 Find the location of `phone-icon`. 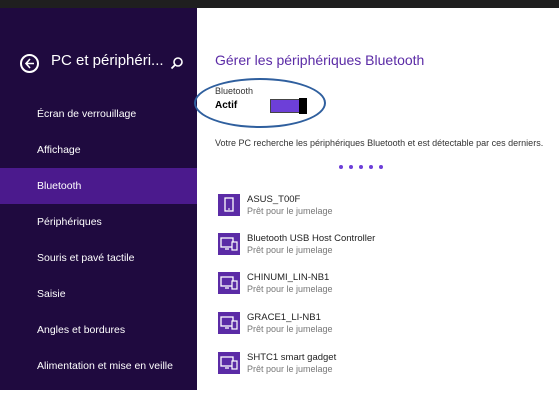

phone-icon is located at coordinates (229, 205).